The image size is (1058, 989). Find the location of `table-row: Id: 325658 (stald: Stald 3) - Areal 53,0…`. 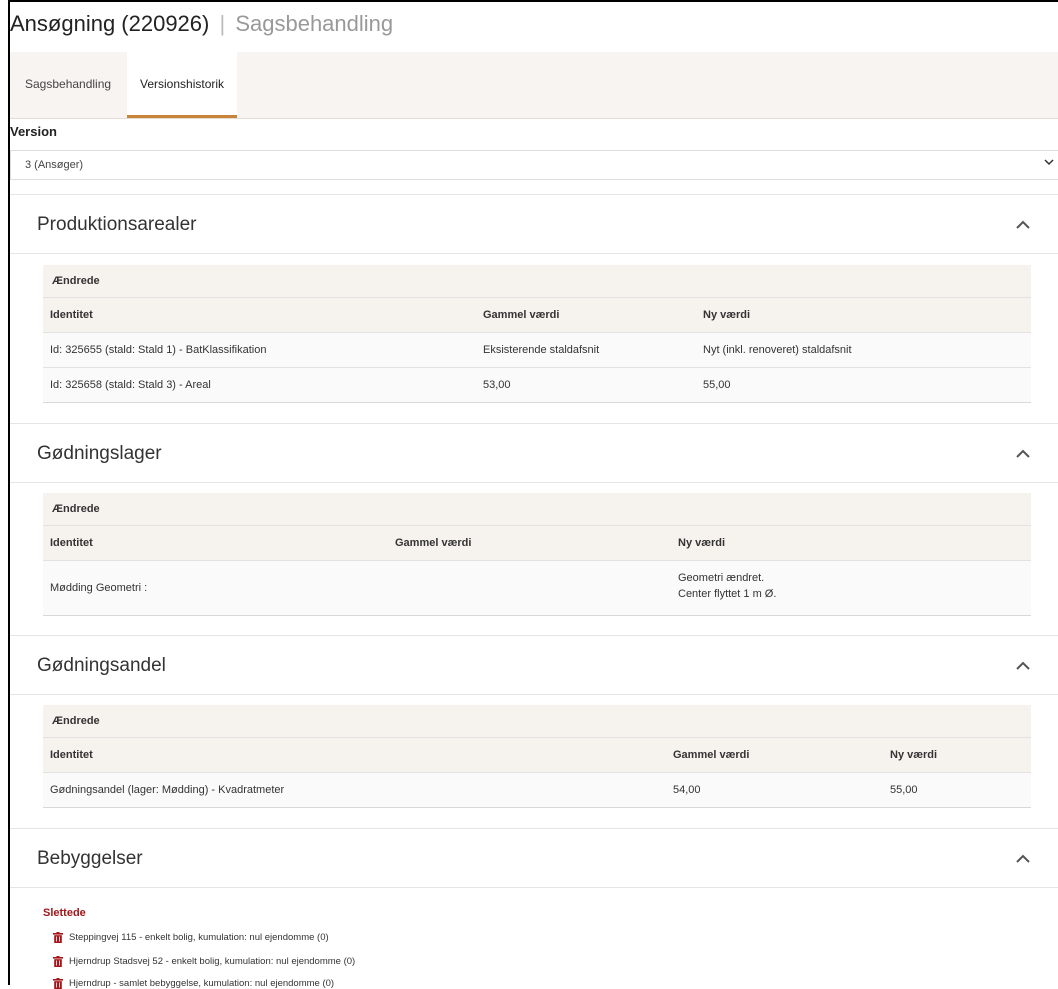

table-row: Id: 325658 (stald: Stald 3) - Areal 53,0… is located at coordinates (537, 384).